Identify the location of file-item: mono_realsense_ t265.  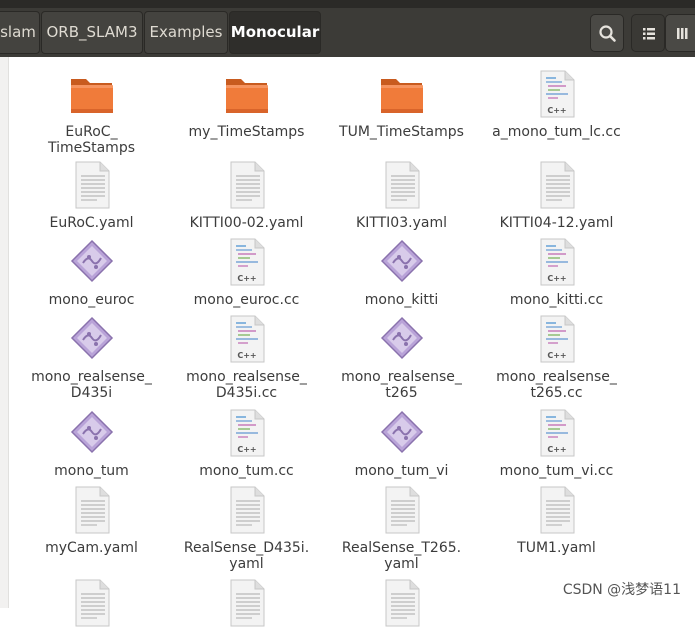
(401, 357).